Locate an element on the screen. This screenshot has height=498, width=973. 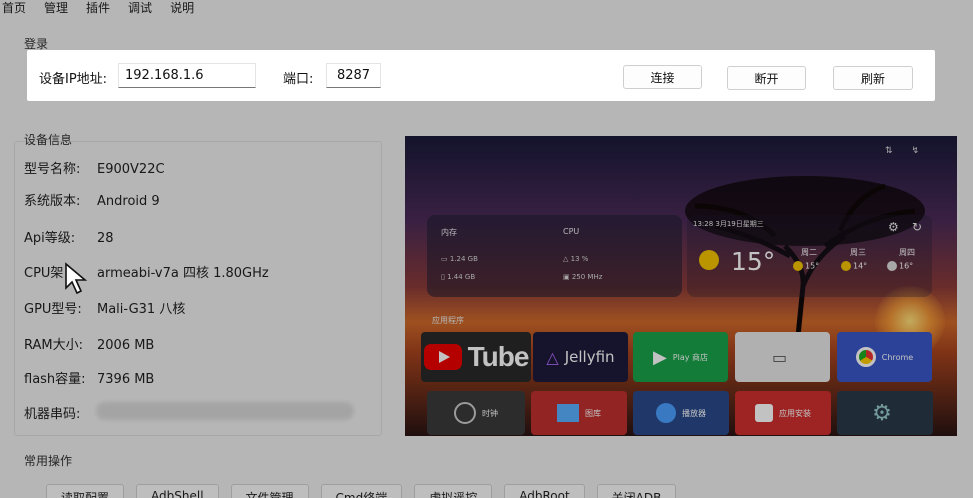
app-tile-clock: 时钟 is located at coordinates (476, 413).